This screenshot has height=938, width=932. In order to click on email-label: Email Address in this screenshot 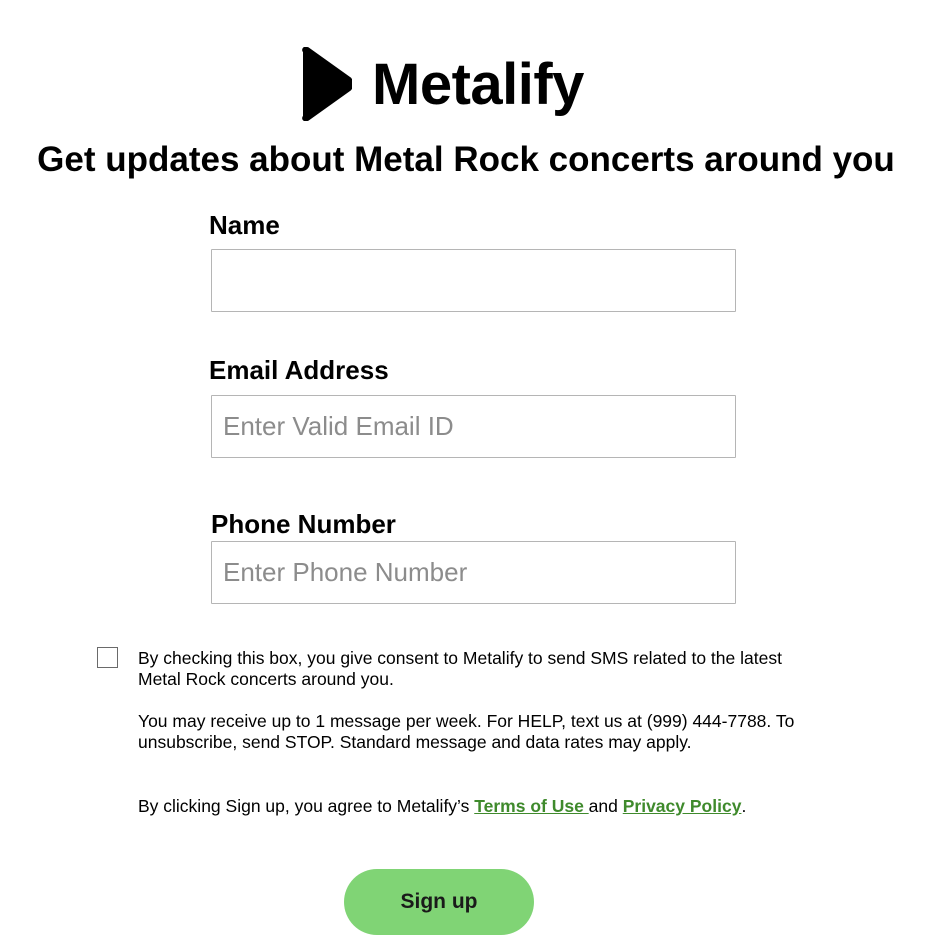, I will do `click(299, 370)`.